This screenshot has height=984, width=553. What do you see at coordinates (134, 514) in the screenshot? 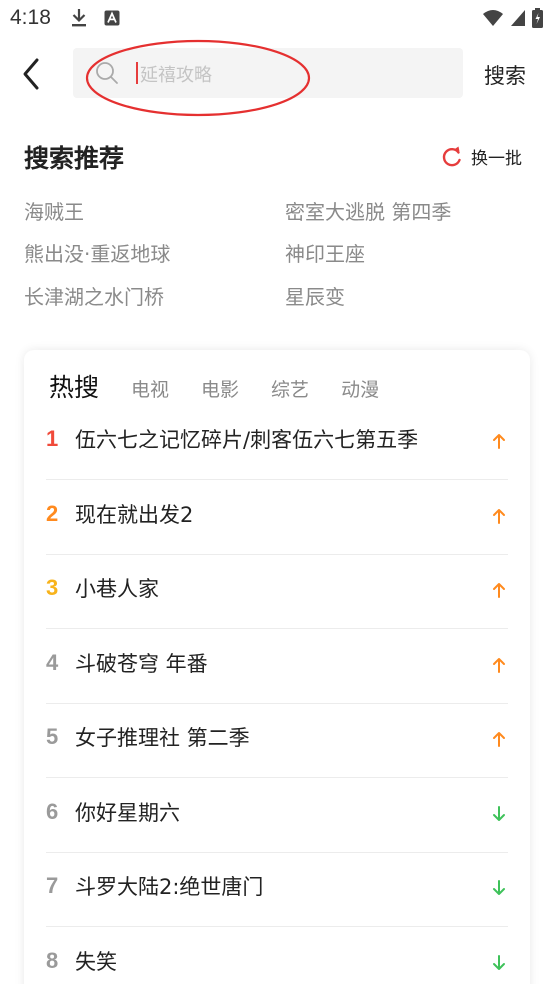
I see `rank-title: 现在就出发2` at bounding box center [134, 514].